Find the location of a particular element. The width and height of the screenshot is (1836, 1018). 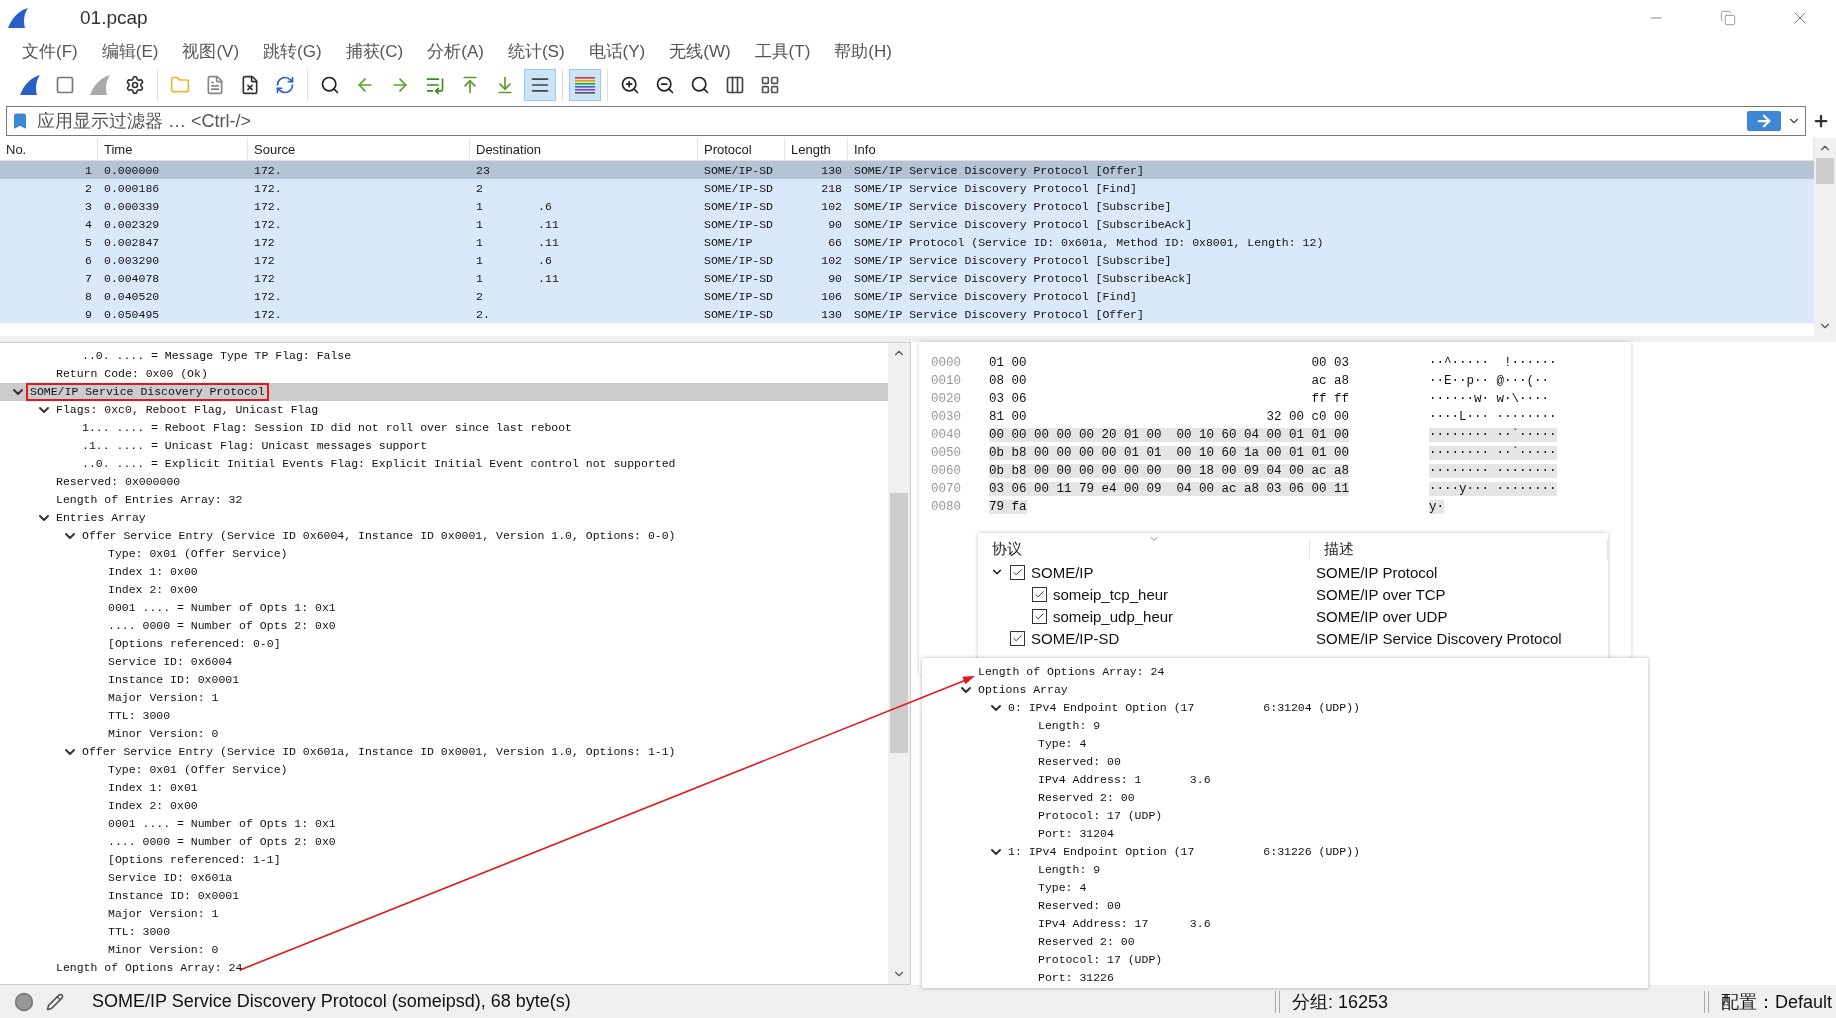

column-header: Destination is located at coordinates (584, 149).